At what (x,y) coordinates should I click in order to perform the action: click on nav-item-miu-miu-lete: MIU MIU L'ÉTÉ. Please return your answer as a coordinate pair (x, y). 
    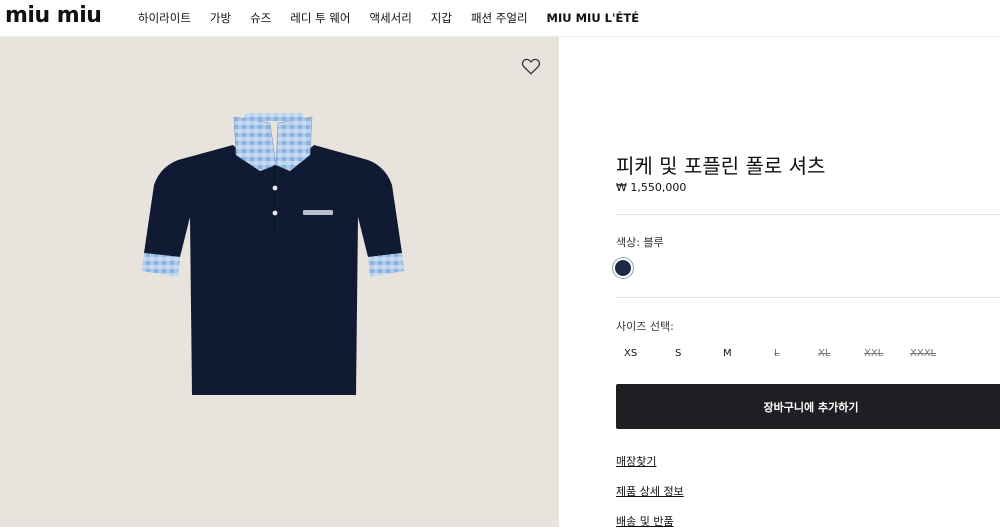
    Looking at the image, I should click on (593, 18).